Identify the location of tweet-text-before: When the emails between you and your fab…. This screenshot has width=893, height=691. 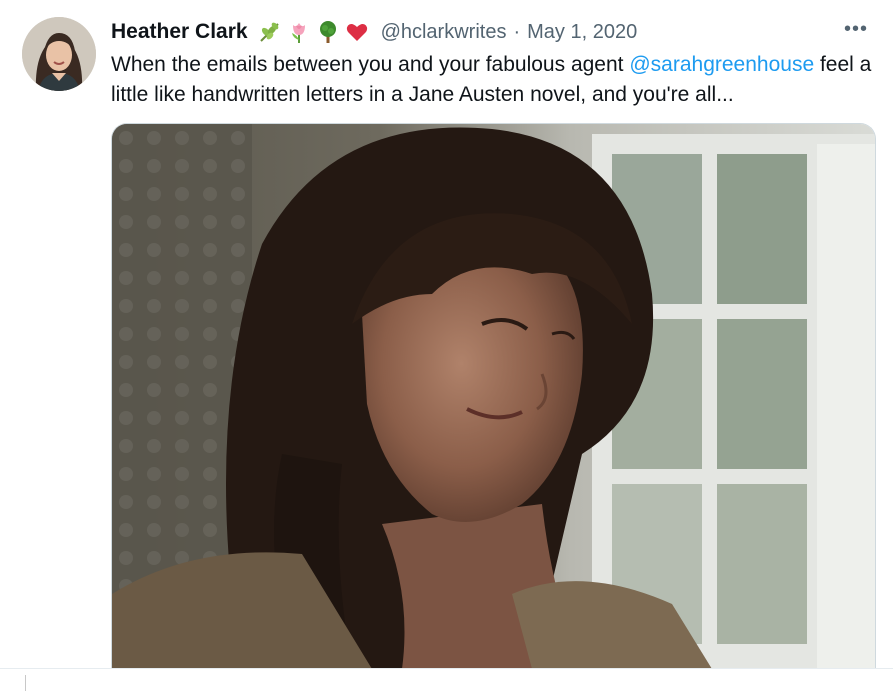
(370, 64).